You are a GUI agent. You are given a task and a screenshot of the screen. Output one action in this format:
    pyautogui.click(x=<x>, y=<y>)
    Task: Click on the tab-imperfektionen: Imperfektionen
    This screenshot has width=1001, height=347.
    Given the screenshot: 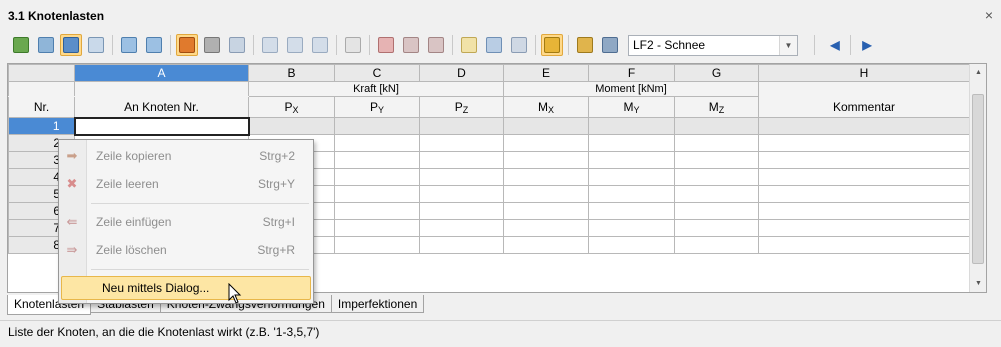 What is the action you would take?
    pyautogui.click(x=377, y=304)
    